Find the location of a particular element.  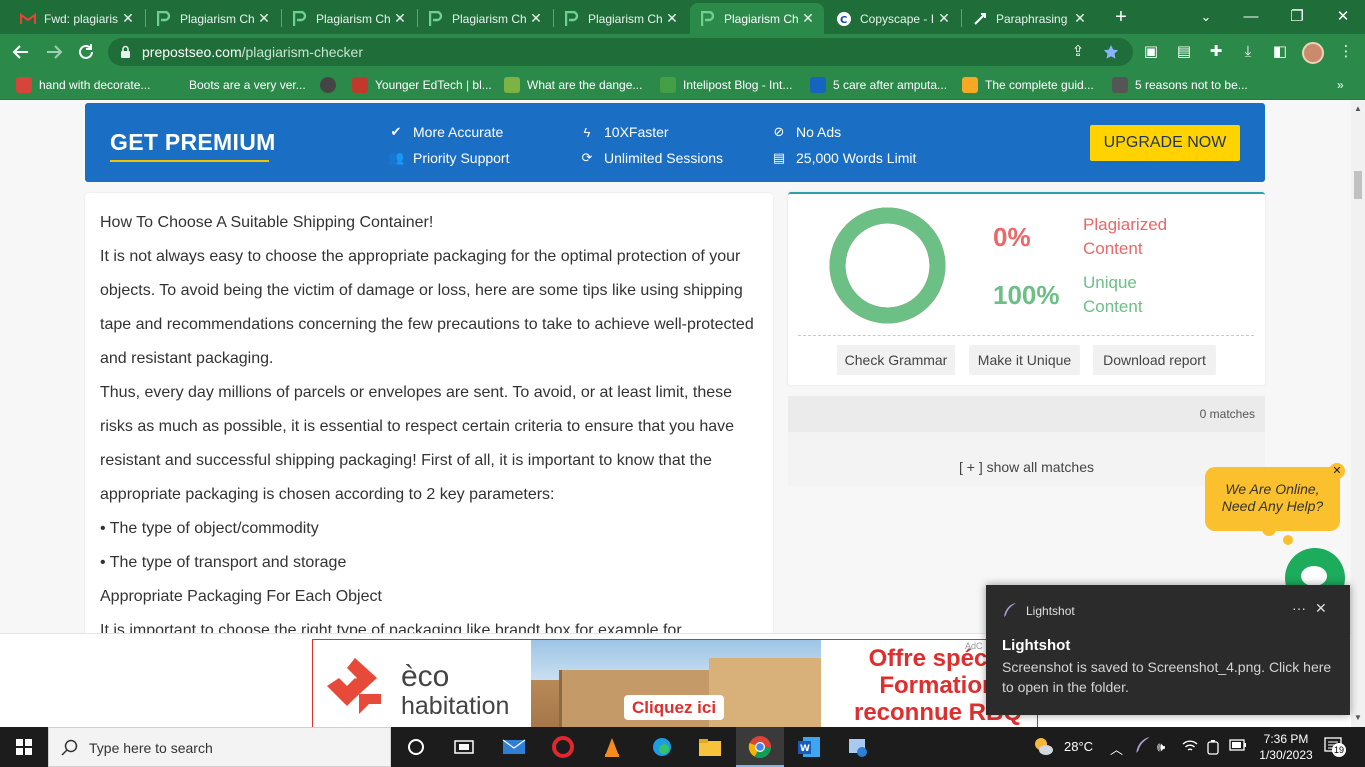

search-icon is located at coordinates (69, 747).